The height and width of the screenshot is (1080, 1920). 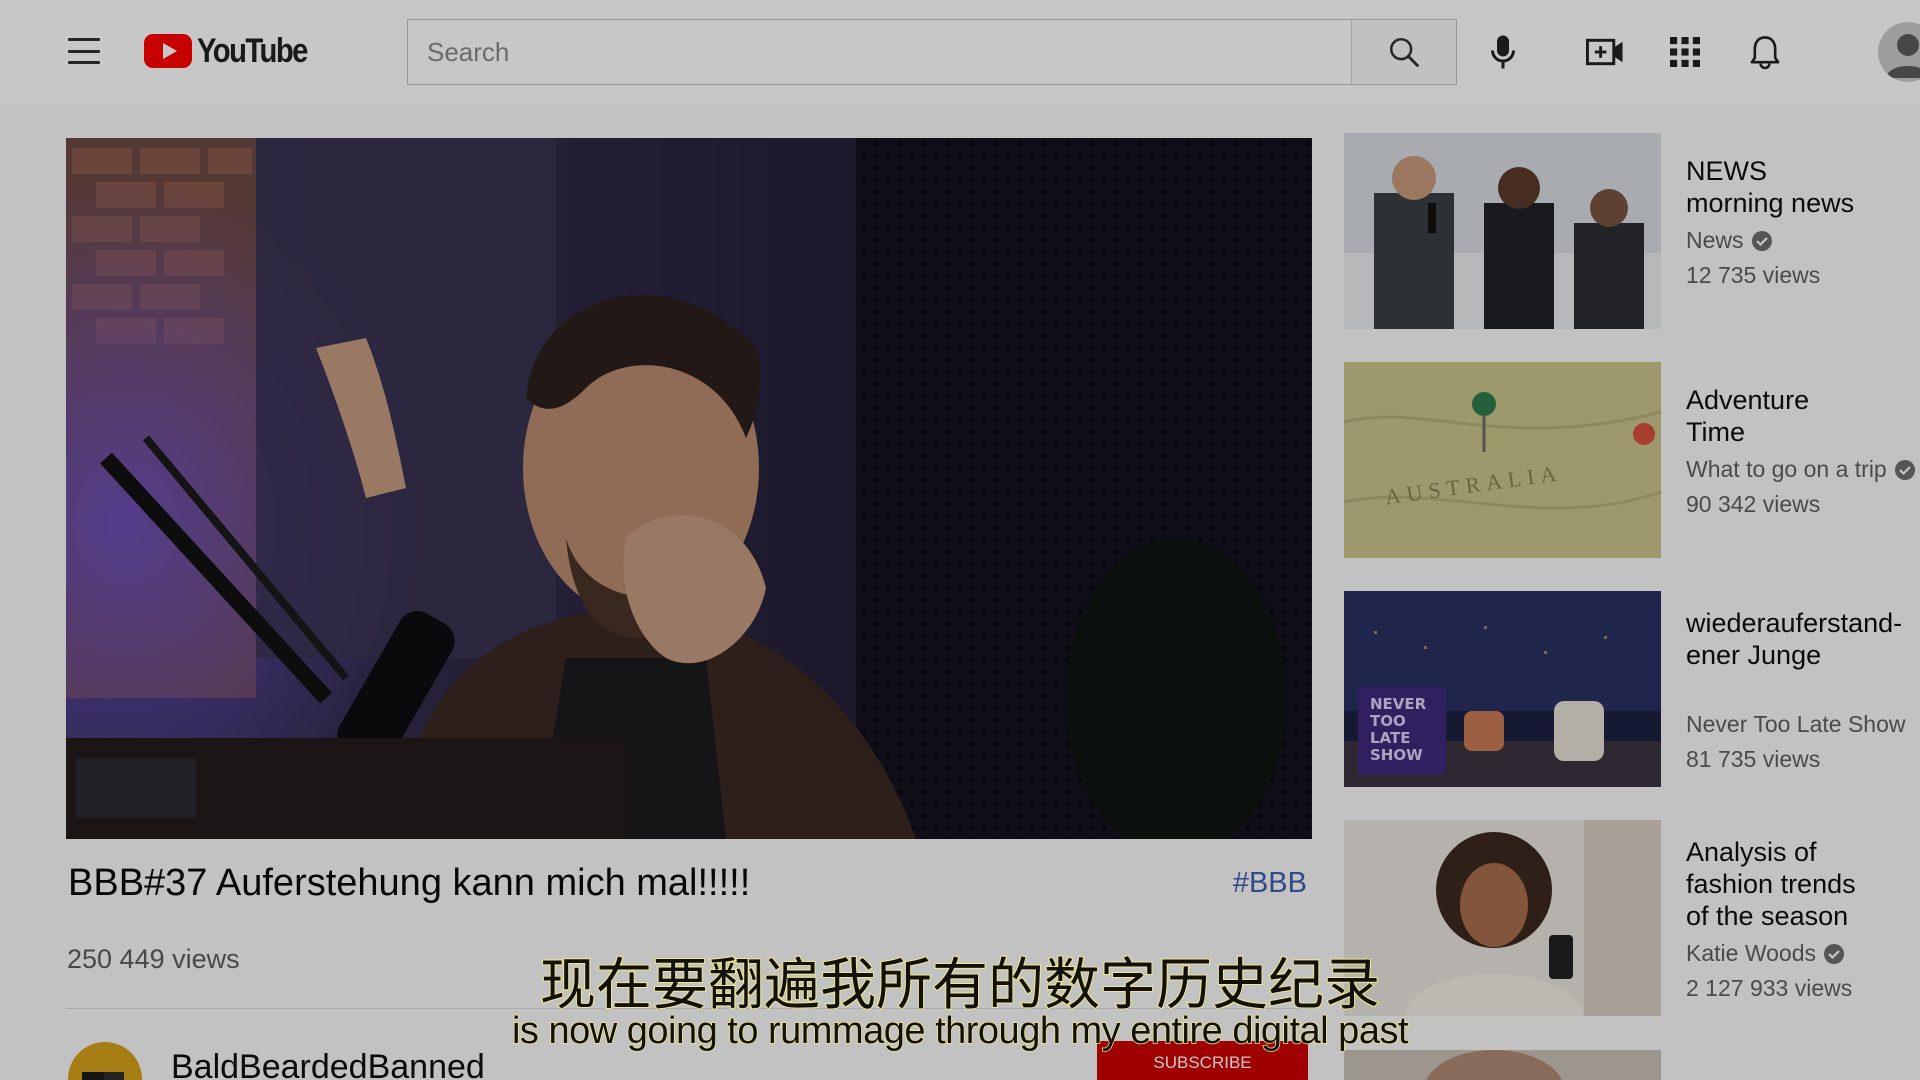 What do you see at coordinates (1769, 988) in the screenshot?
I see `recommended-video-views: 2 127 933 views` at bounding box center [1769, 988].